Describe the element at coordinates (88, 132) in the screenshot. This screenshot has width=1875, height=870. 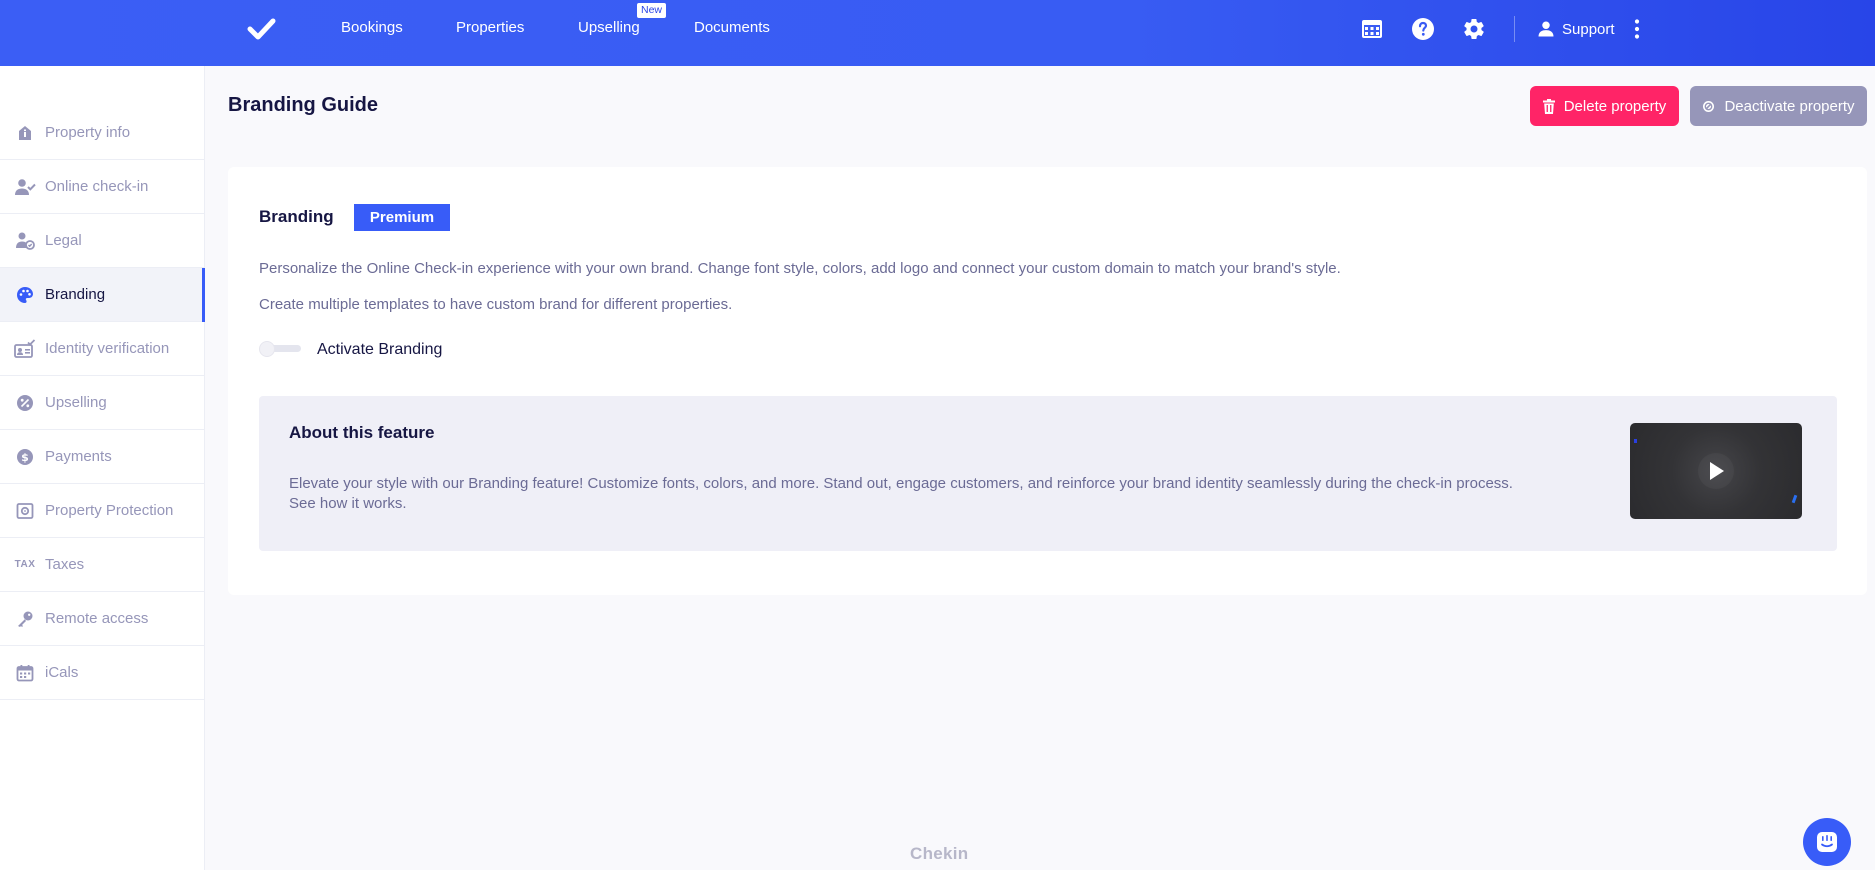
I see `sidebar-item-label: Property info` at that location.